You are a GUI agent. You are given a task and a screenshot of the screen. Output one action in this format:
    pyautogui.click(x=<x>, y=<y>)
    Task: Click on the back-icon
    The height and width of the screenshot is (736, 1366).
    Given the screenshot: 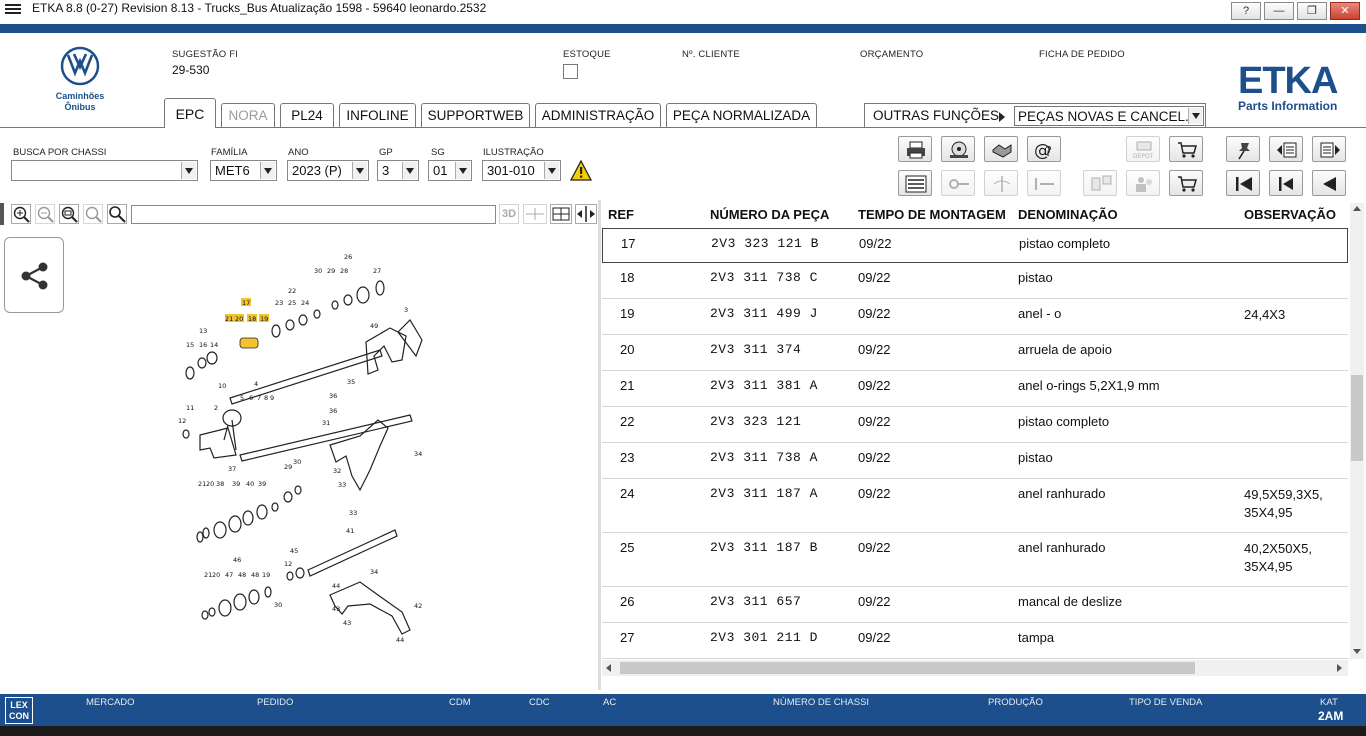 What is the action you would take?
    pyautogui.click(x=1329, y=183)
    